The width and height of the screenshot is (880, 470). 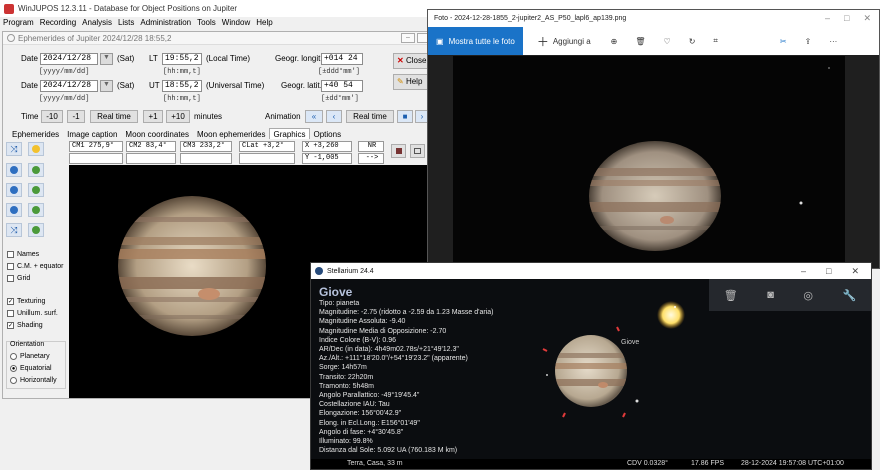 What do you see at coordinates (339, 72) in the screenshot?
I see `longitude-format: [±ddd°mm']` at bounding box center [339, 72].